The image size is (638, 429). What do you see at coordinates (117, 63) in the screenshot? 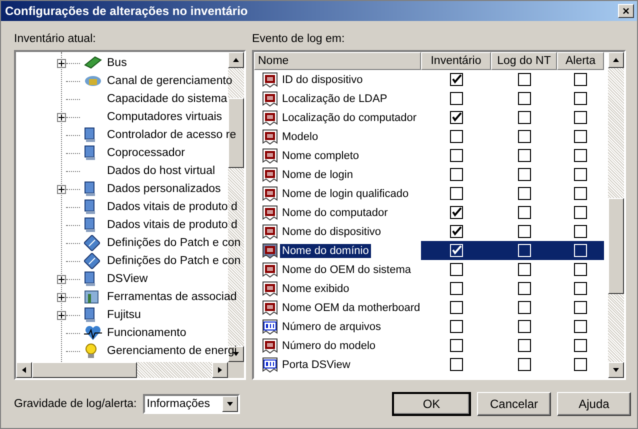
I see `tree-item: Bus` at bounding box center [117, 63].